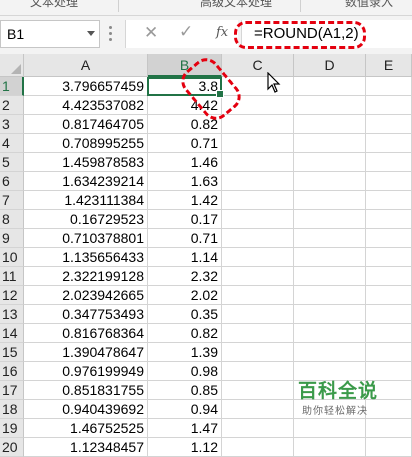 This screenshot has width=412, height=457. Describe the element at coordinates (86, 65) in the screenshot. I see `column-header-a: A` at that location.